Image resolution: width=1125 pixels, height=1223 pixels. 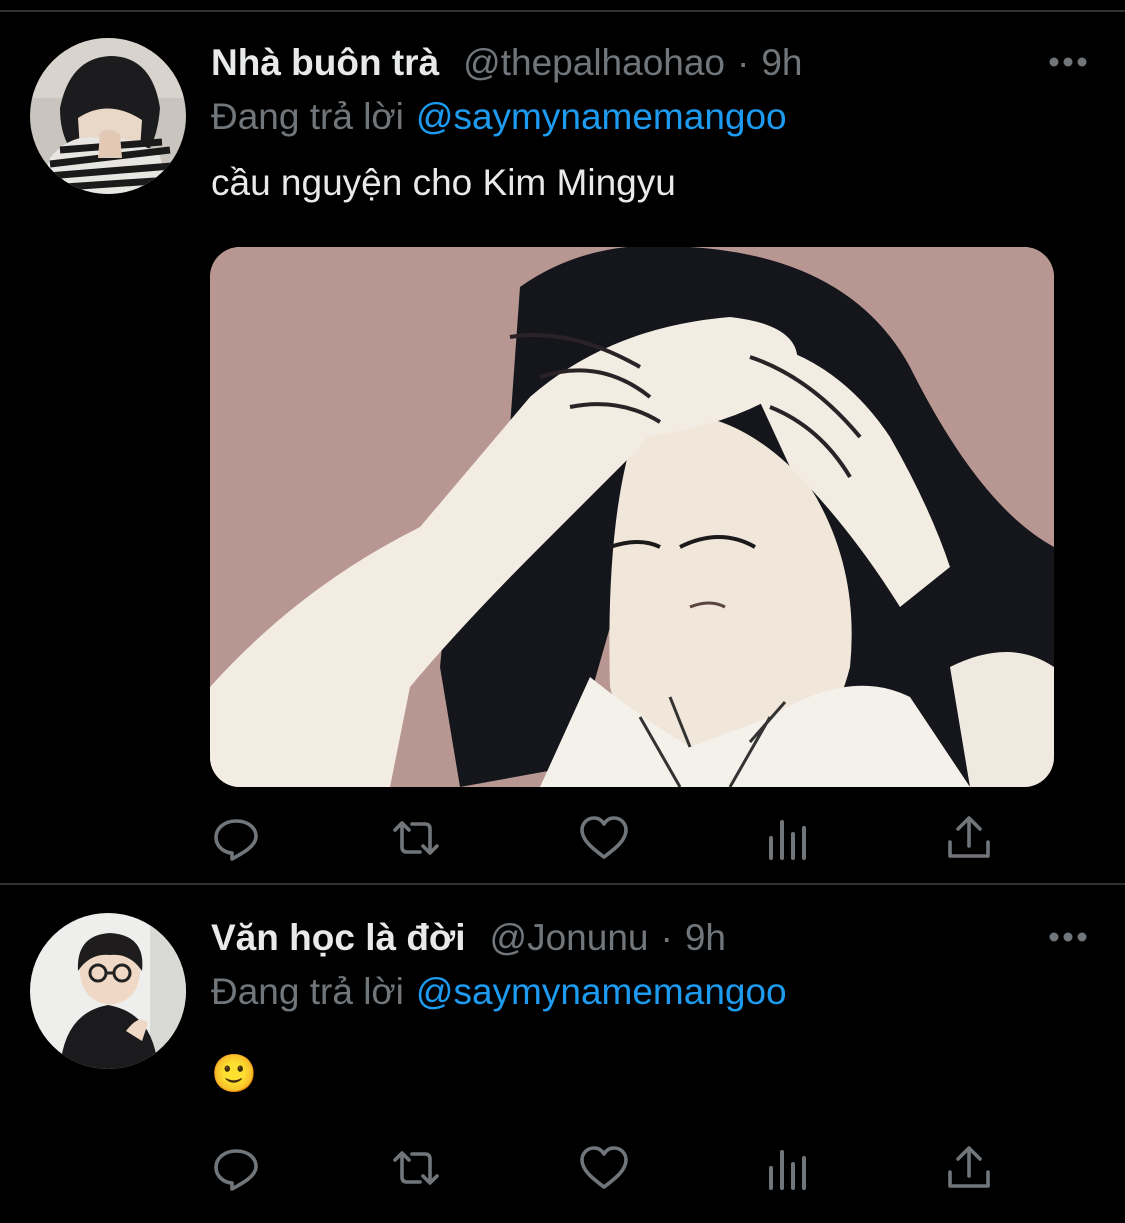 What do you see at coordinates (338, 938) in the screenshot?
I see `display-name: Văn học là đời` at bounding box center [338, 938].